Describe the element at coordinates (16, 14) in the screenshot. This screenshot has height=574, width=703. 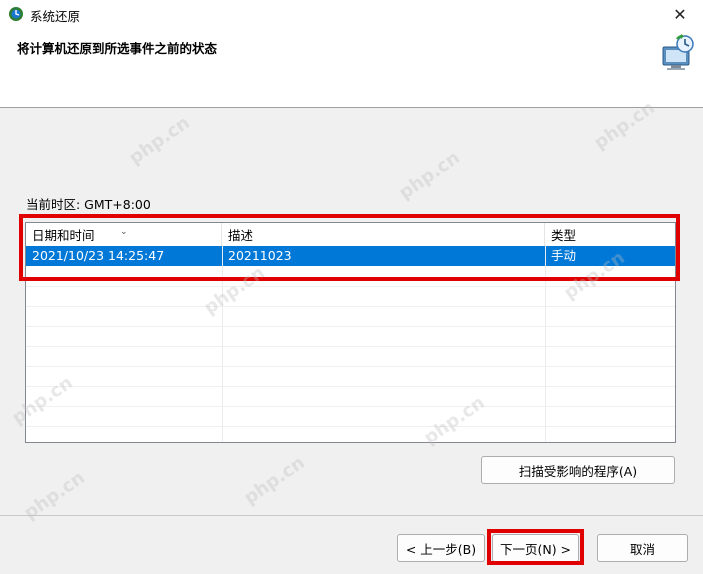
I see `system-restore-app-icon` at that location.